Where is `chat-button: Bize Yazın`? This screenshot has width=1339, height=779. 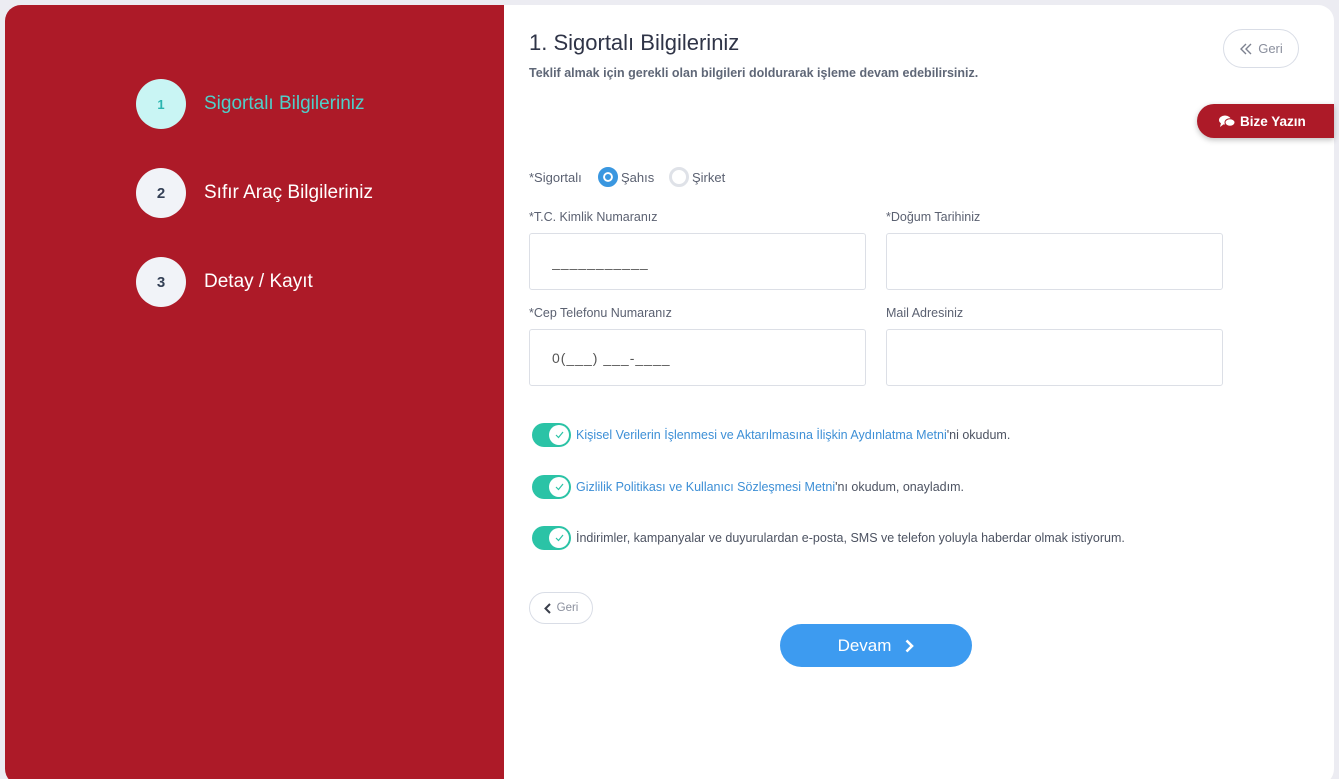 chat-button: Bize Yazın is located at coordinates (1265, 121).